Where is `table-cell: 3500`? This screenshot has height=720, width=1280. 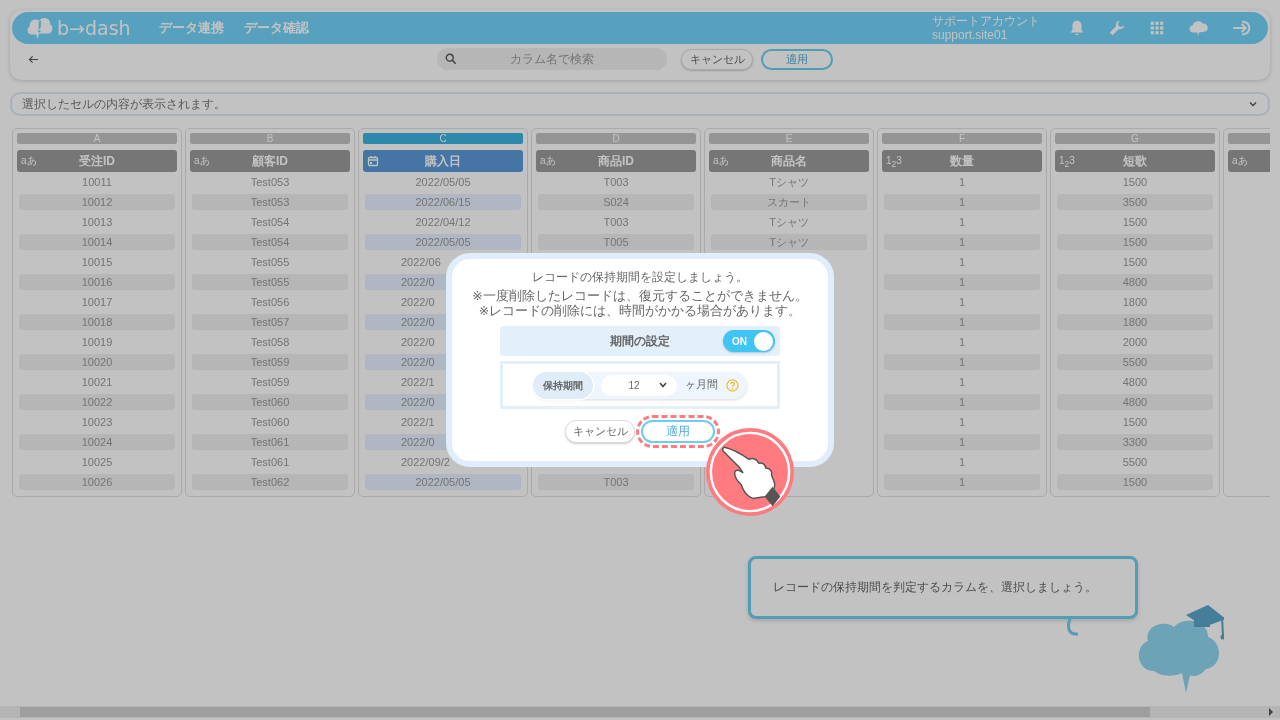 table-cell: 3500 is located at coordinates (1135, 202).